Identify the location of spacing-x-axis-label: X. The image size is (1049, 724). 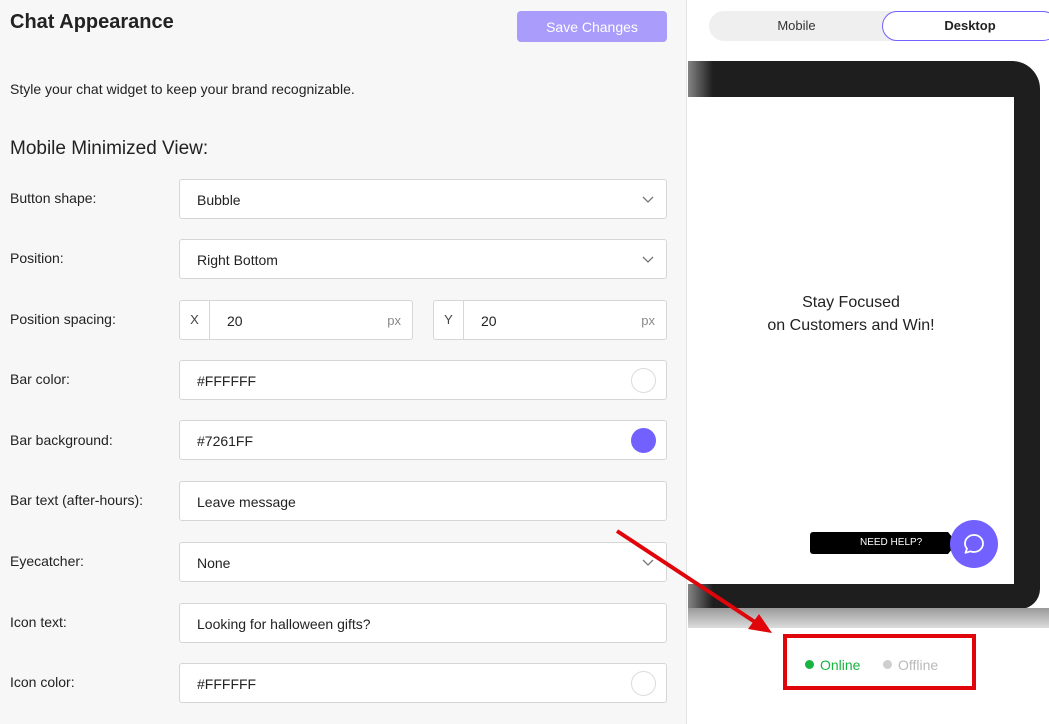
(195, 320).